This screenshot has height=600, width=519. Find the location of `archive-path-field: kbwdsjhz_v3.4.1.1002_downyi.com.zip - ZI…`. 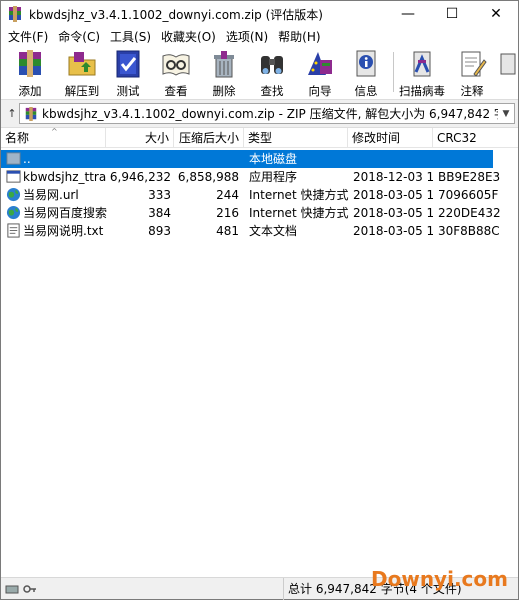

archive-path-field: kbwdsjhz_v3.4.1.1002_downyi.com.zip - ZI… is located at coordinates (267, 113).